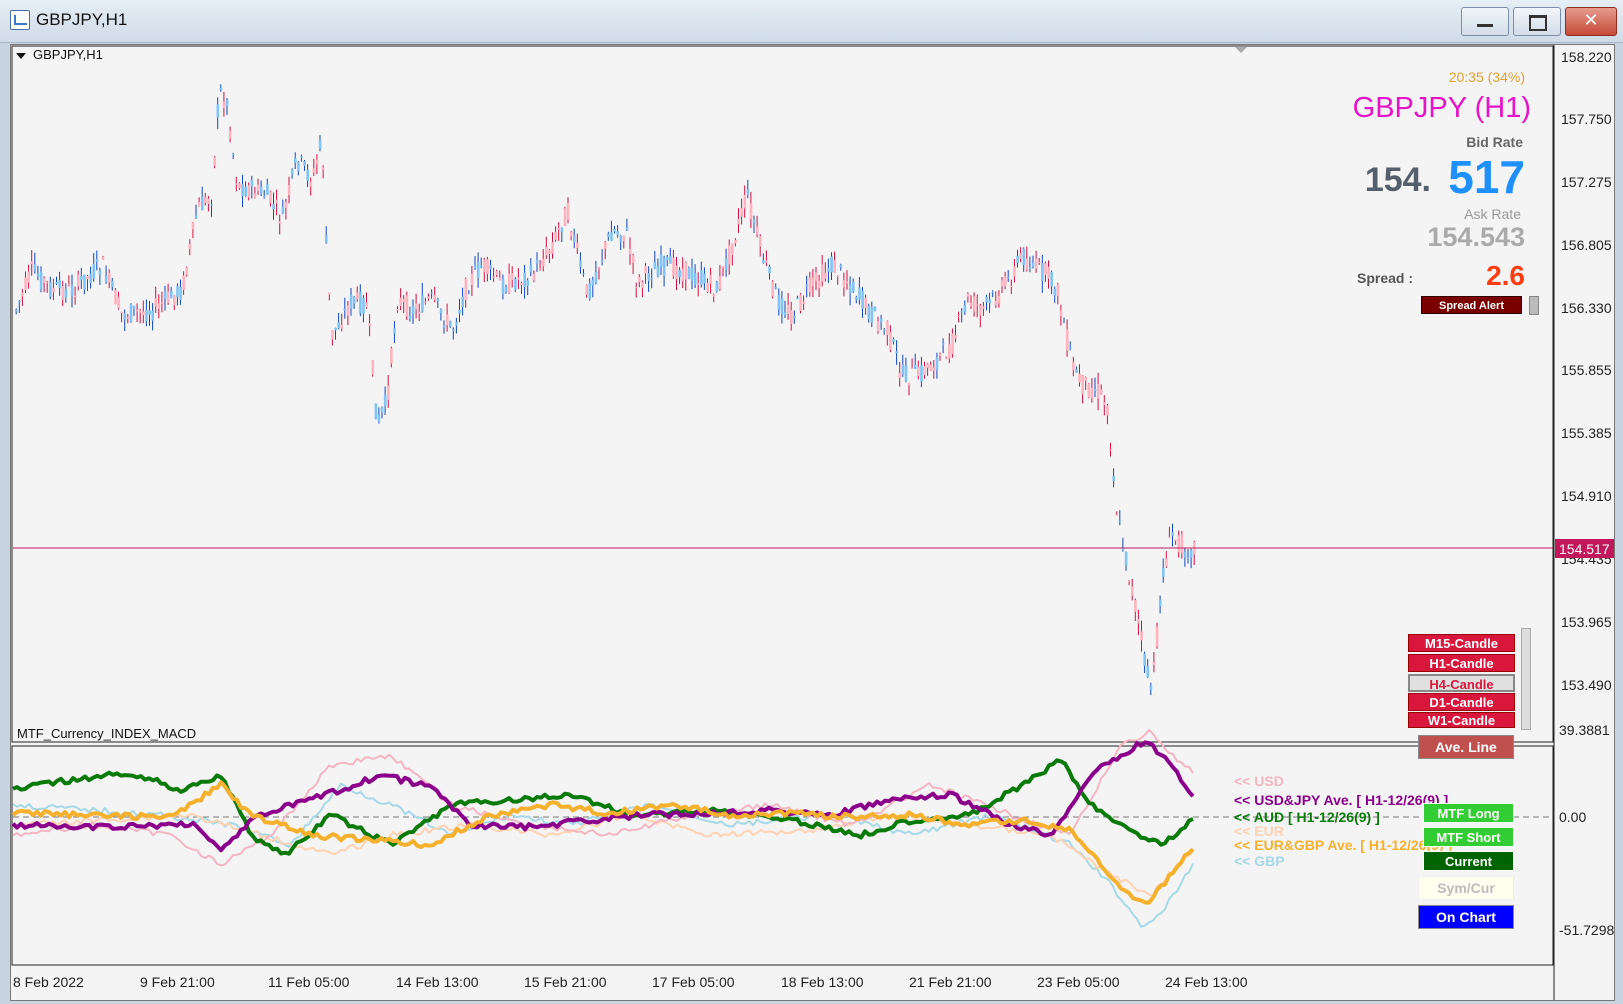  Describe the element at coordinates (1492, 214) in the screenshot. I see `ask-label: Ask Rate` at that location.